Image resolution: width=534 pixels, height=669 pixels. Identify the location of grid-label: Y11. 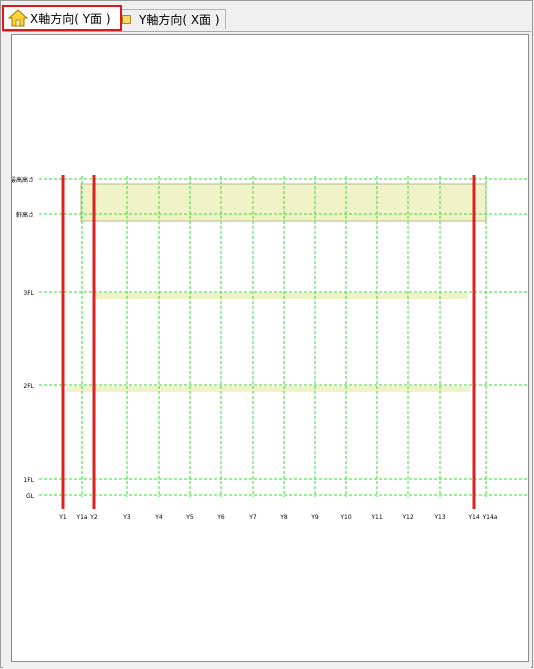
(376, 517).